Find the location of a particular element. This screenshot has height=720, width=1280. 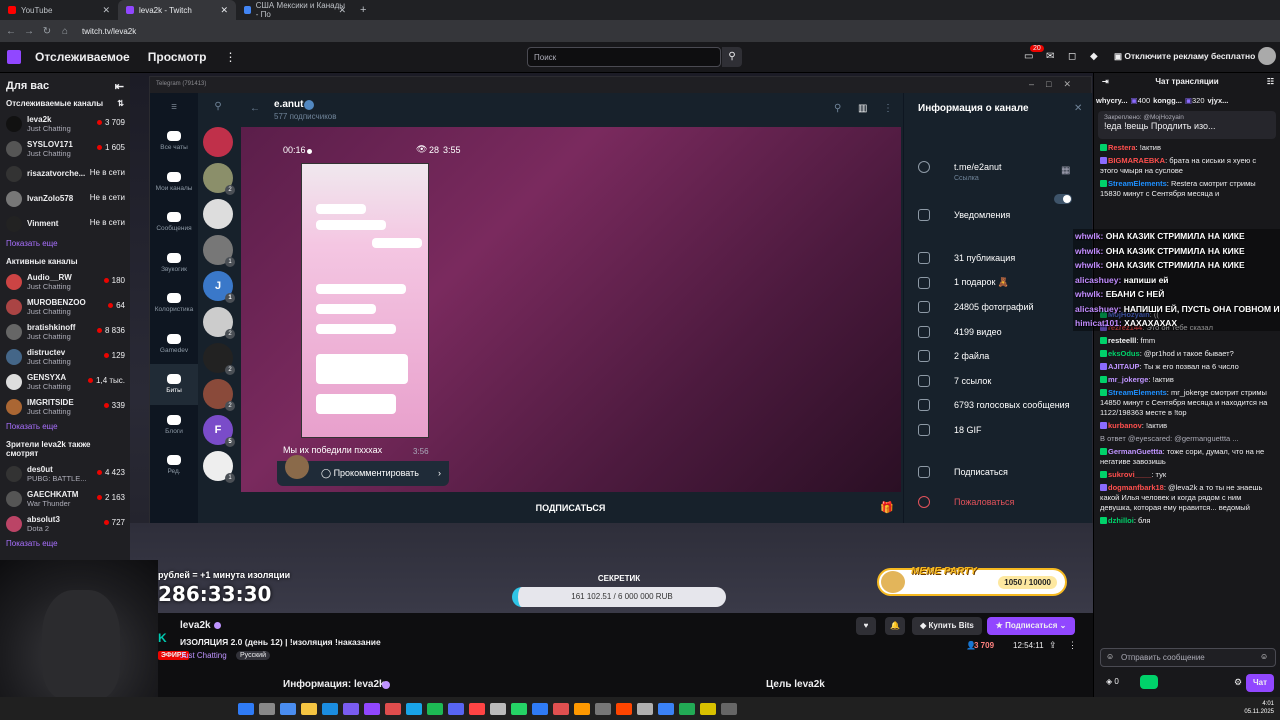

notifications-toggle is located at coordinates (1063, 199).